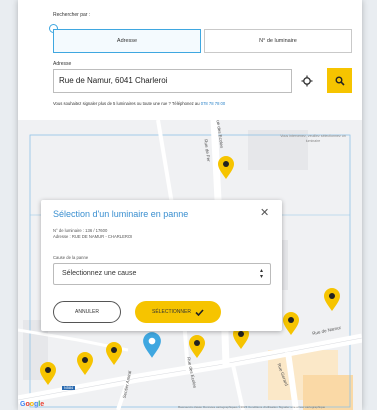 The image size is (377, 410). I want to click on search-button, so click(339, 80).